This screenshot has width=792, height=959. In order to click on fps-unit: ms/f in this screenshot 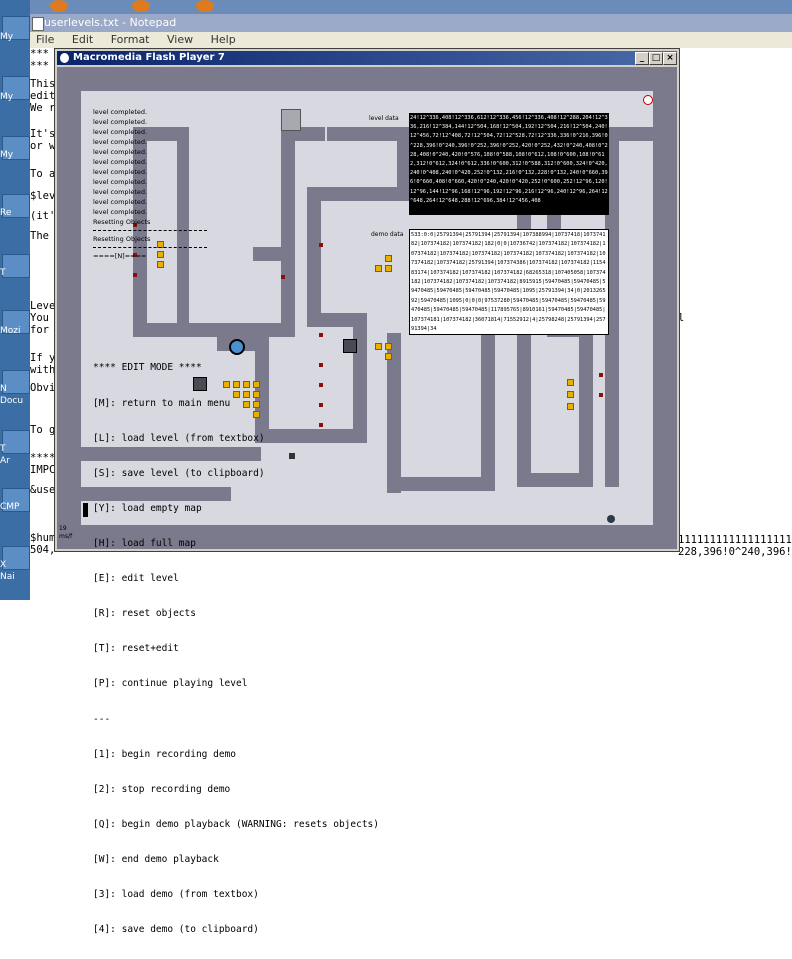, I will do `click(66, 536)`.